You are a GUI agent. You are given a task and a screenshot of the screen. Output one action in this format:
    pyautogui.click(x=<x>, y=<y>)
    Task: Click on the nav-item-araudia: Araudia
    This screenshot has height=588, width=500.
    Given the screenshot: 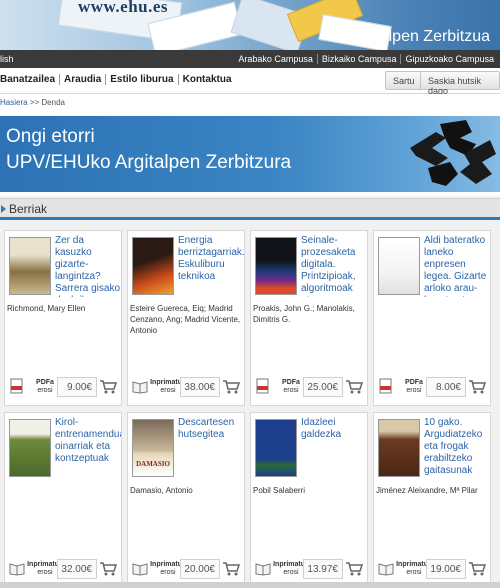 What is the action you would take?
    pyautogui.click(x=82, y=79)
    